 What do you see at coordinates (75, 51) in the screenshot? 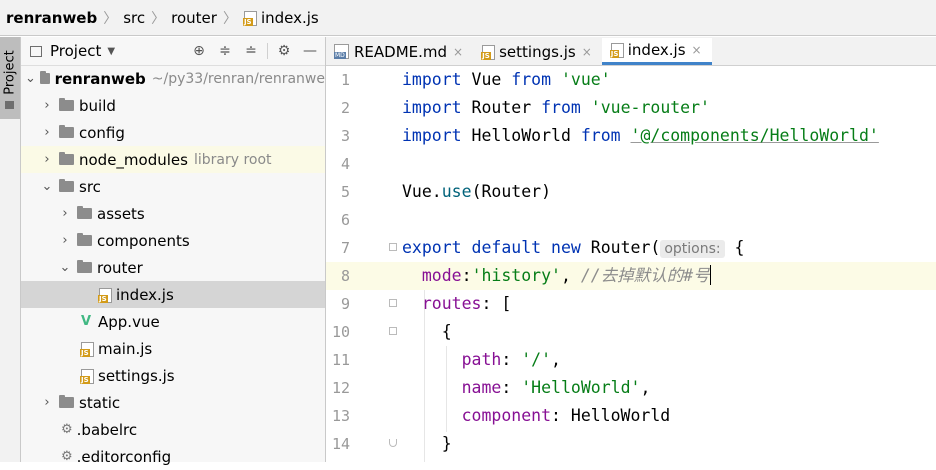
I see `project-panel-title: Project` at bounding box center [75, 51].